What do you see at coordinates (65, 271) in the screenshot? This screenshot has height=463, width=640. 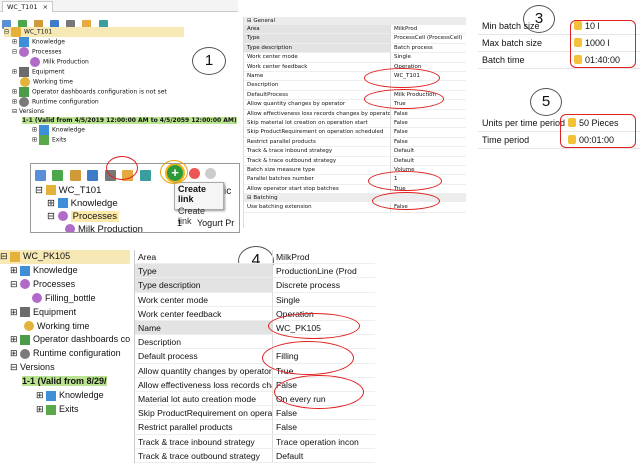 I see `tree2-knowledge: ⊞ Knowledge` at bounding box center [65, 271].